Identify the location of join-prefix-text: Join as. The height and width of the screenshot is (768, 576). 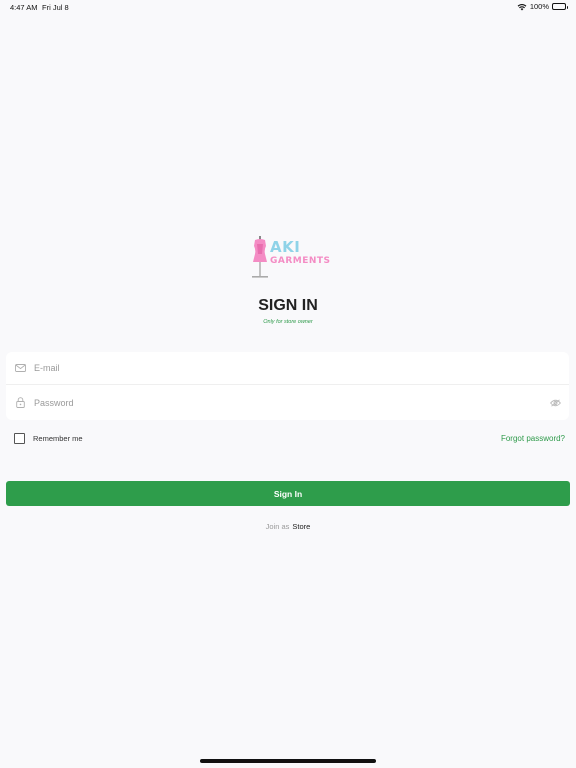
(277, 526).